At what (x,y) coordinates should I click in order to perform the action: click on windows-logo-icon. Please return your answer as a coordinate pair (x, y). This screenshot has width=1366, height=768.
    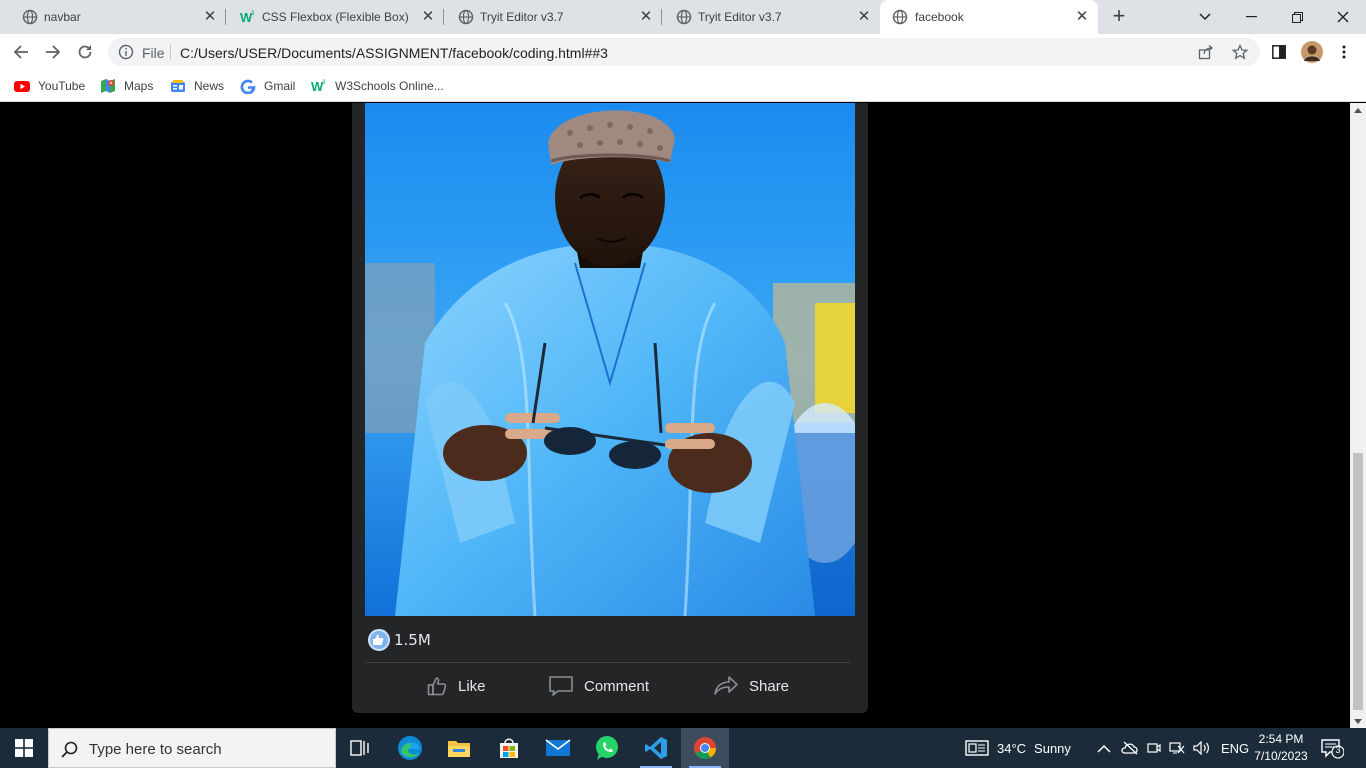
    Looking at the image, I should click on (24, 748).